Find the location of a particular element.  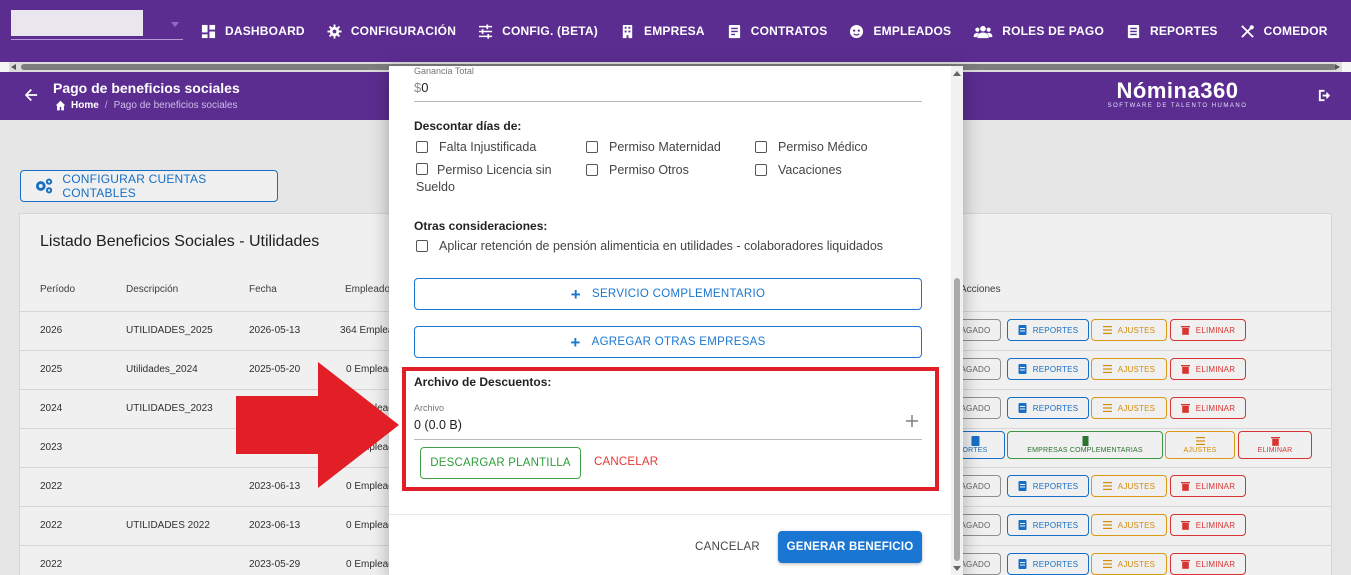

nav-item-label: CONTRATOS is located at coordinates (789, 31).